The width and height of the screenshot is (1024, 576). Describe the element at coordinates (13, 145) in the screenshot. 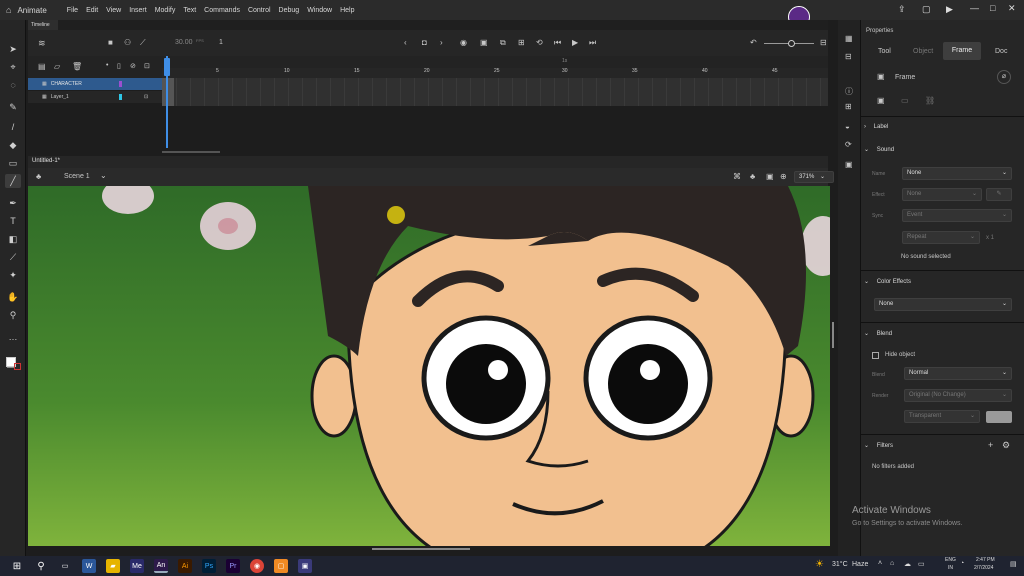

I see `eraser-icon: ◆` at that location.